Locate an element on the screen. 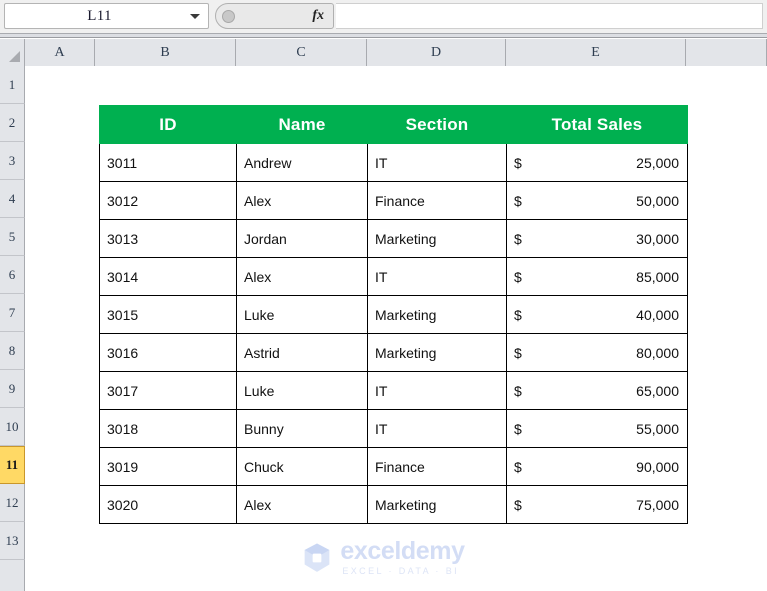  table-row: 3013 Jordan Marketing $30,000 is located at coordinates (393, 238).